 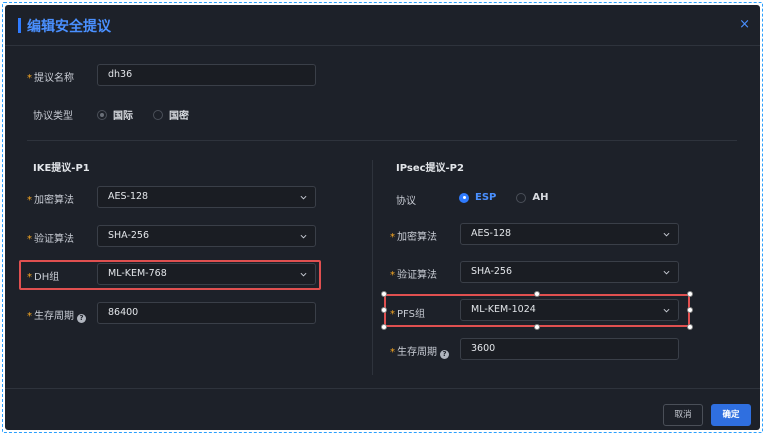 I want to click on protocol-type-label: 协议类型, so click(x=53, y=116).